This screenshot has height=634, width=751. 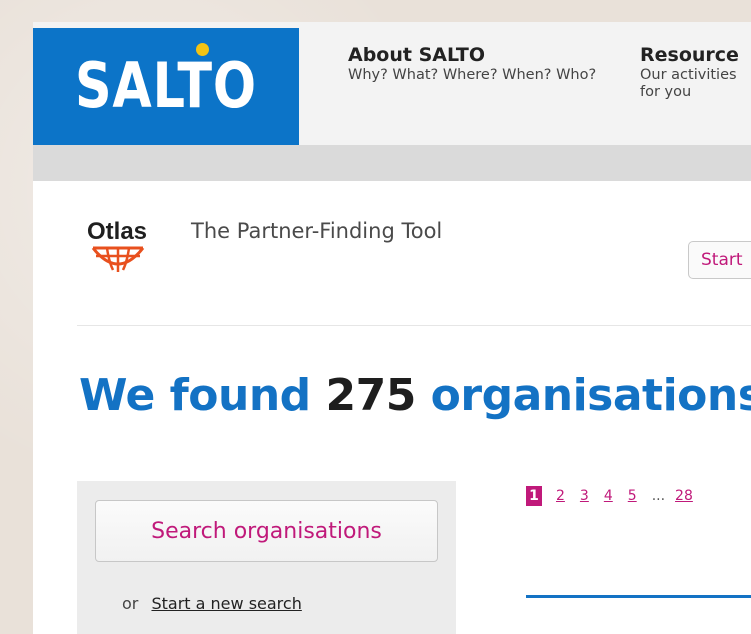 What do you see at coordinates (719, 260) in the screenshot?
I see `start-button: Start` at bounding box center [719, 260].